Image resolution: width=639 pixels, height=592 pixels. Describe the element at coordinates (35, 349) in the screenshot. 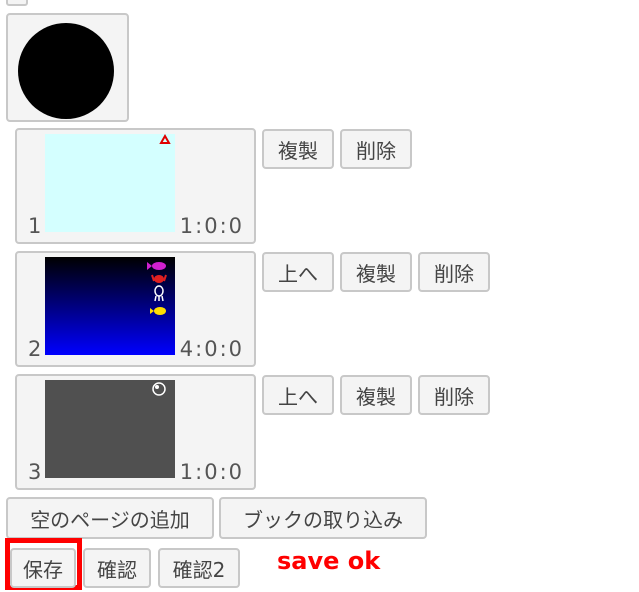

I see `page-number: 2` at that location.